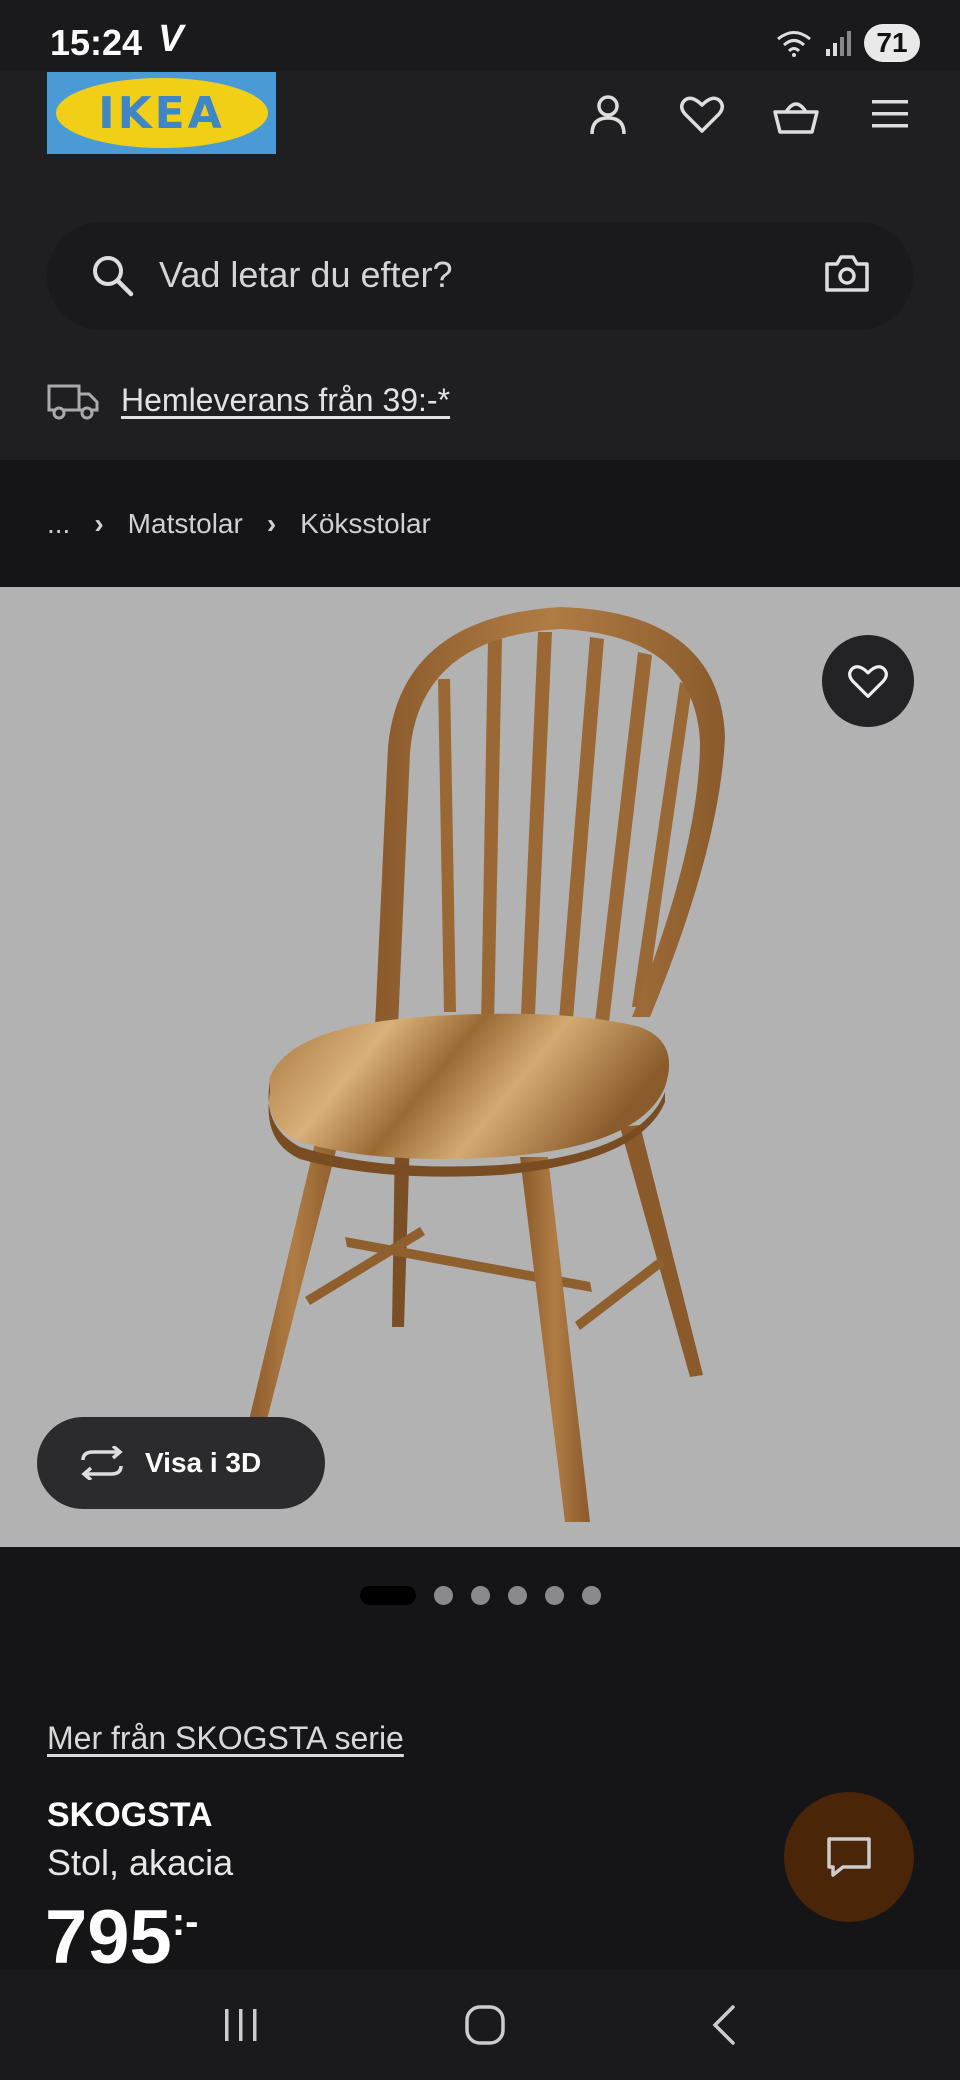  I want to click on basket-icon, so click(796, 114).